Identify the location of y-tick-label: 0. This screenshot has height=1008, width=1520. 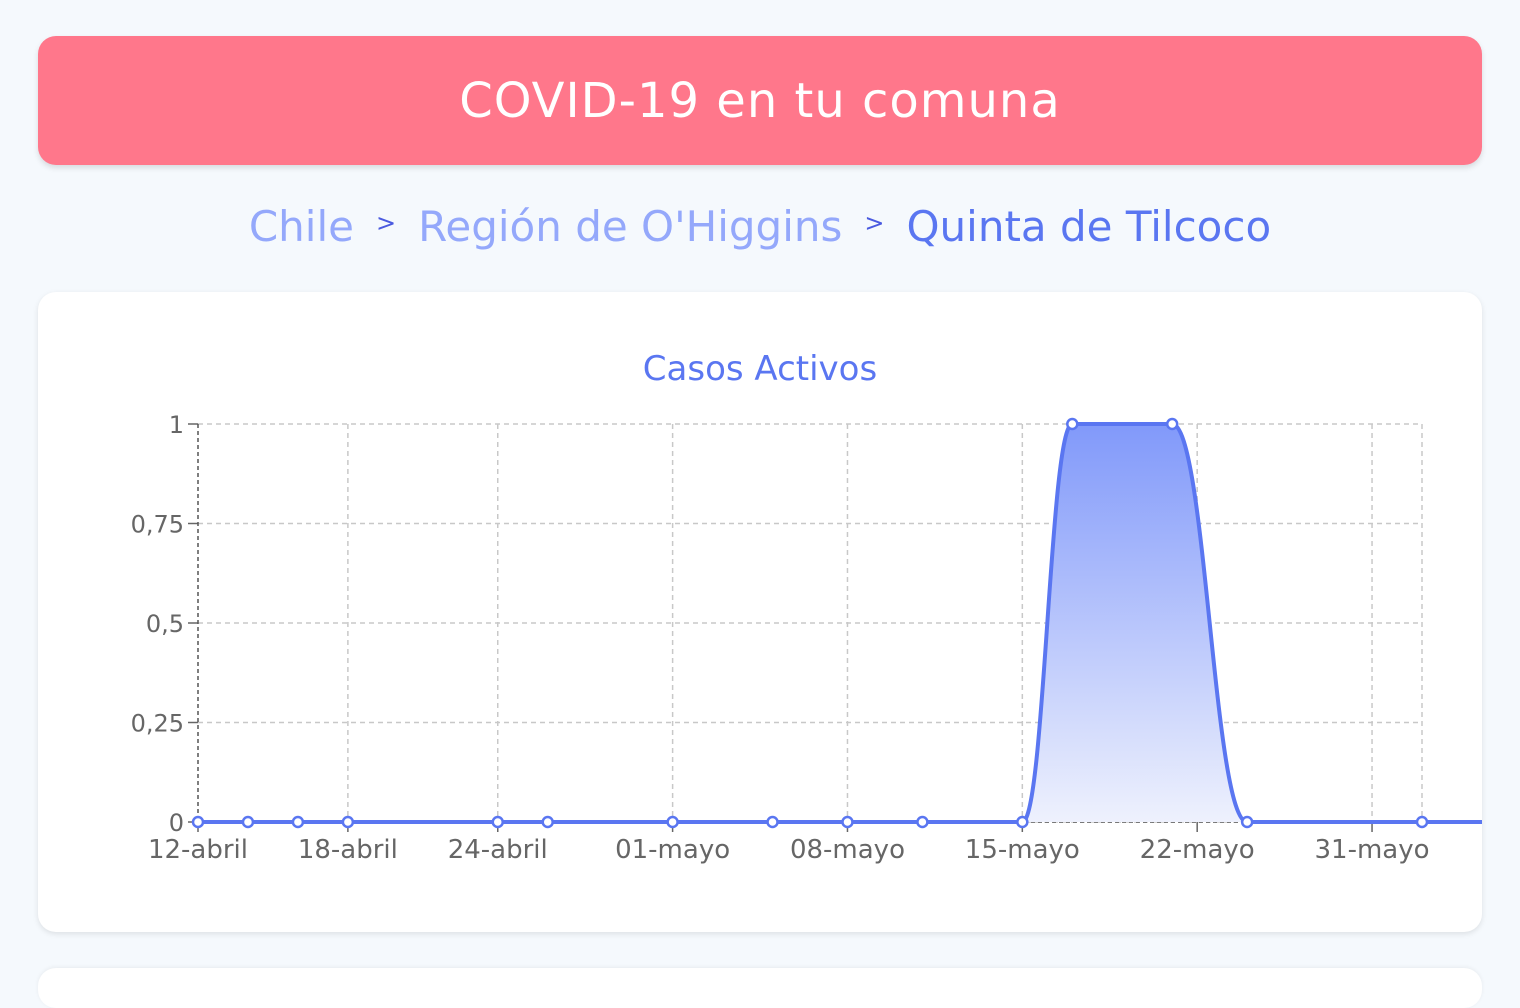
(176, 823).